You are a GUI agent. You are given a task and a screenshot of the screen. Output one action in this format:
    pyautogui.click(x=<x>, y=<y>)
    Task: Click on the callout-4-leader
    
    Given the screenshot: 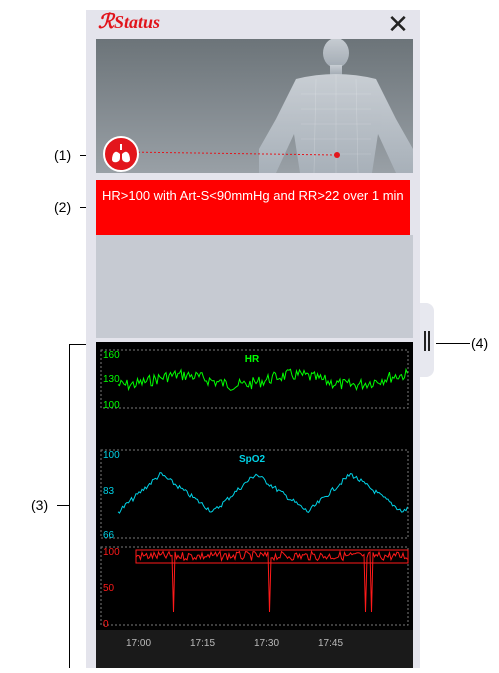 What is the action you would take?
    pyautogui.click(x=453, y=343)
    